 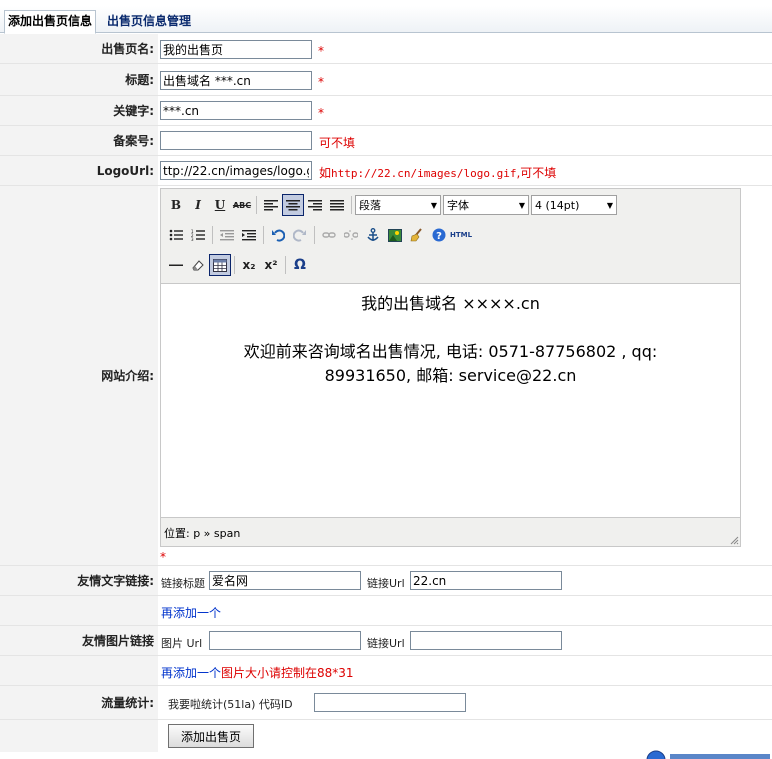 What do you see at coordinates (433, 205) in the screenshot?
I see `chevron-down-icon: ▼` at bounding box center [433, 205].